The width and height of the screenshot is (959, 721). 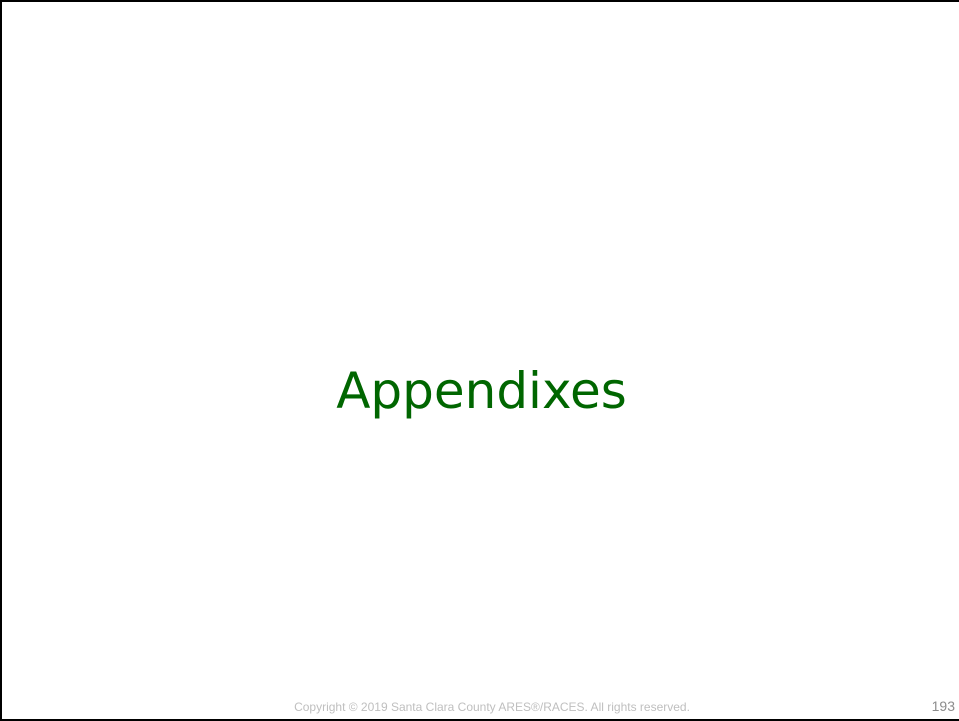 I want to click on page-number: 193, so click(x=943, y=706).